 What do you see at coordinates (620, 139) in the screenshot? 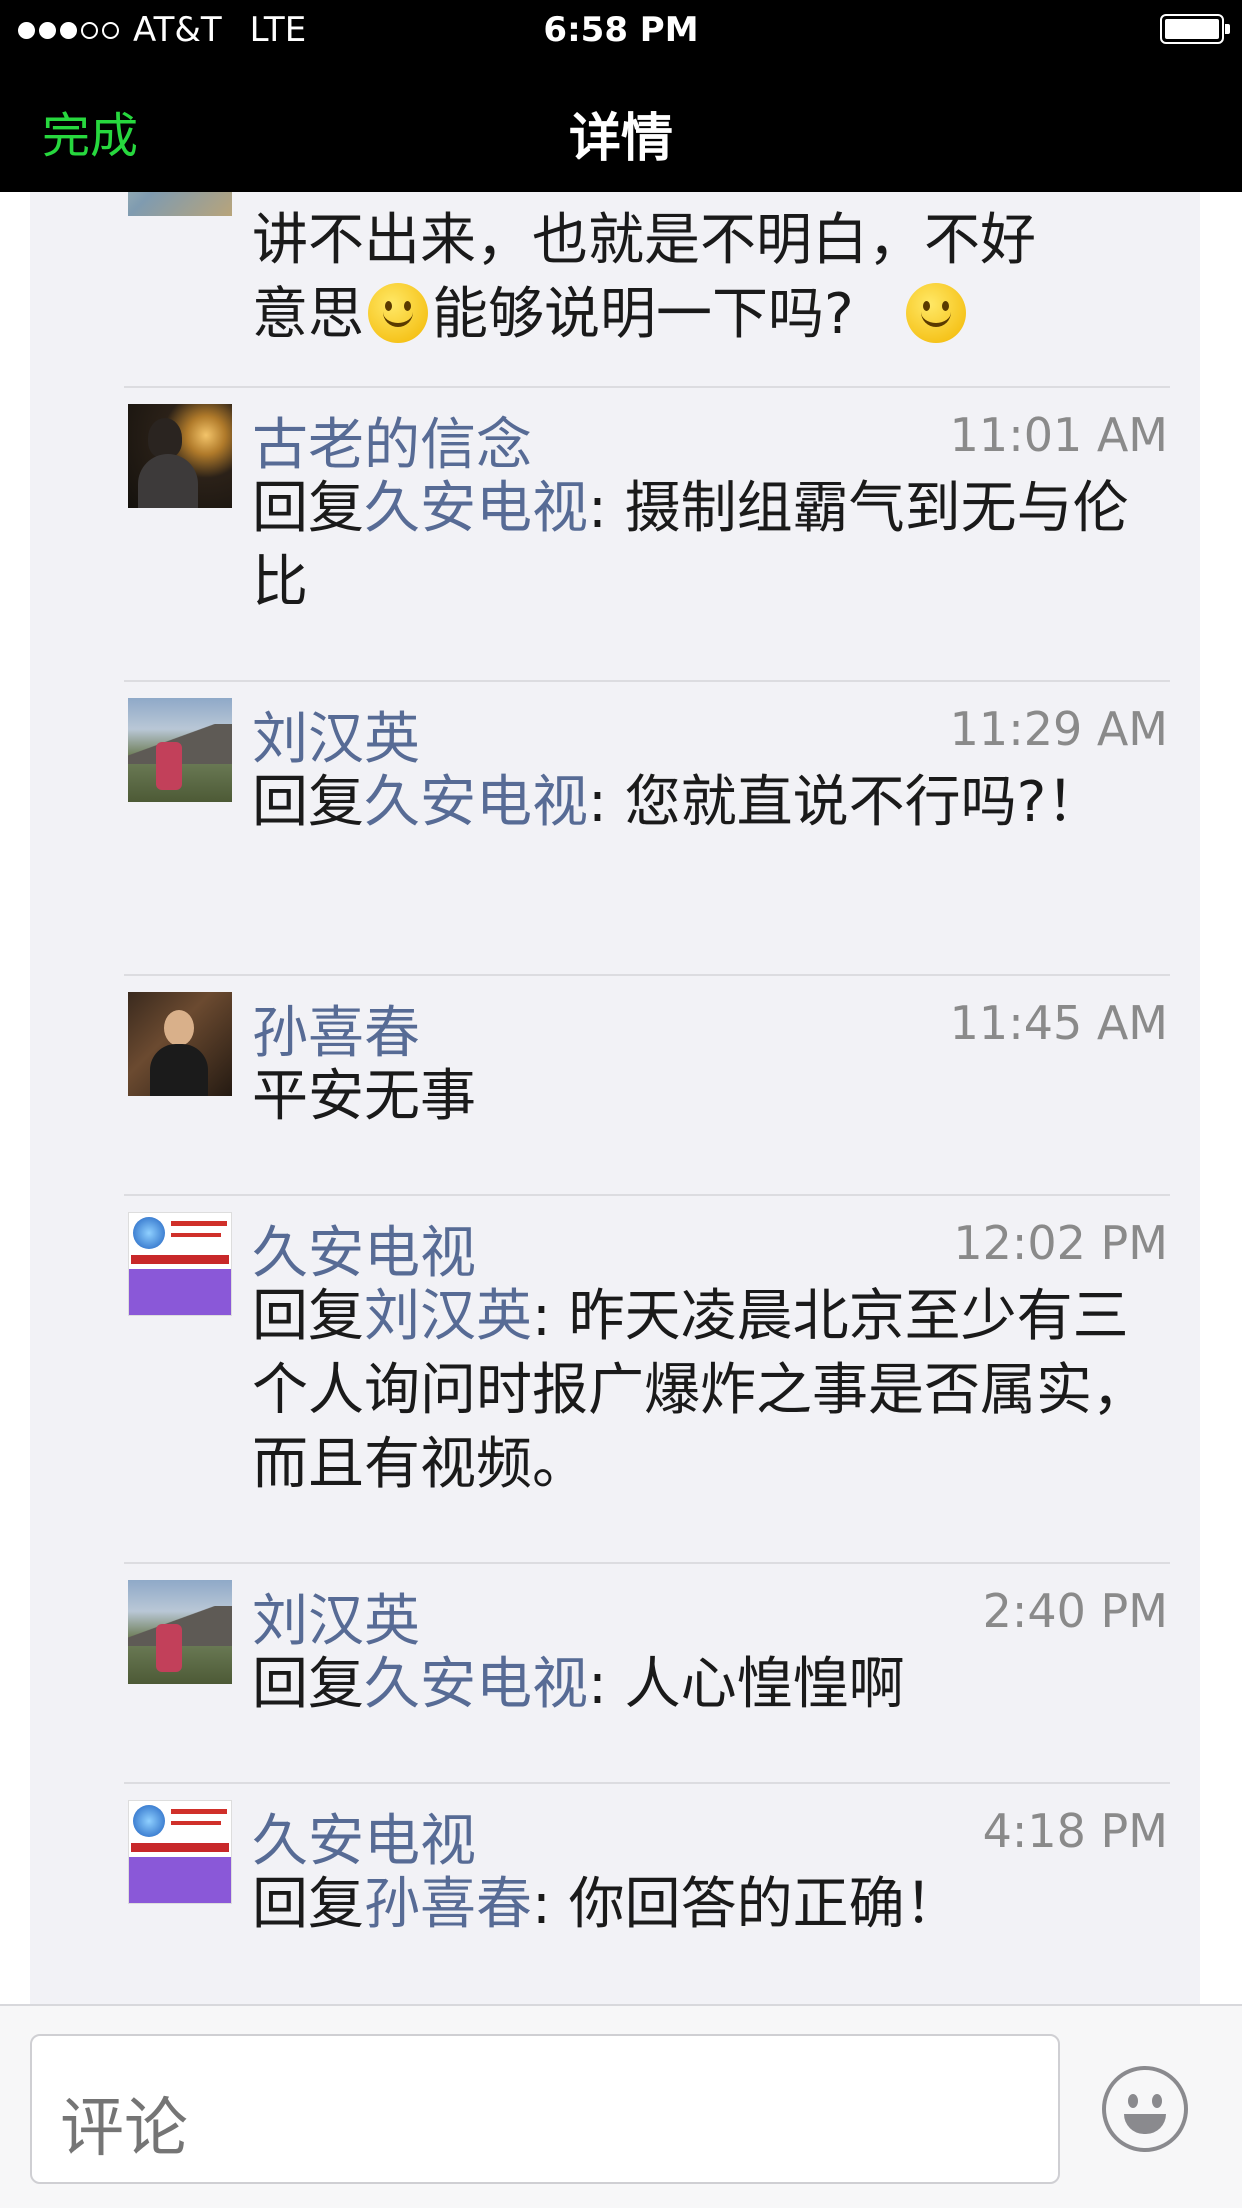
I see `page-title: 详情` at bounding box center [620, 139].